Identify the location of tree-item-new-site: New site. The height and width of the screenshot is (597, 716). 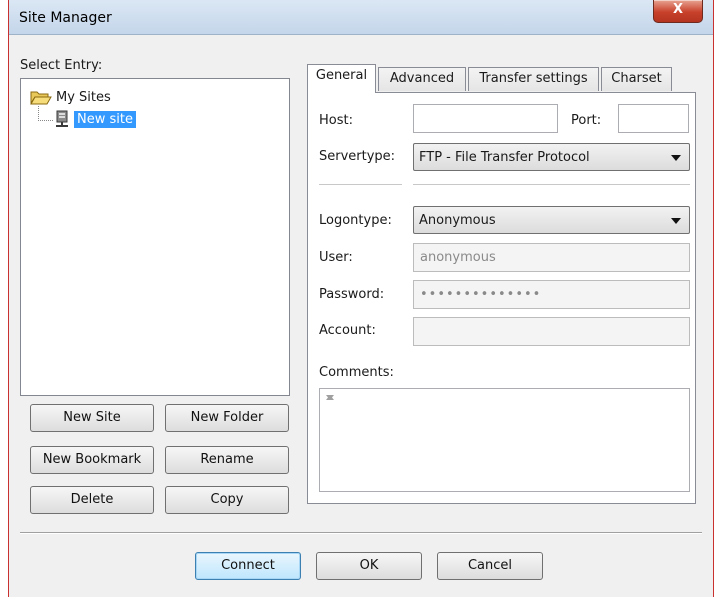
(94, 119).